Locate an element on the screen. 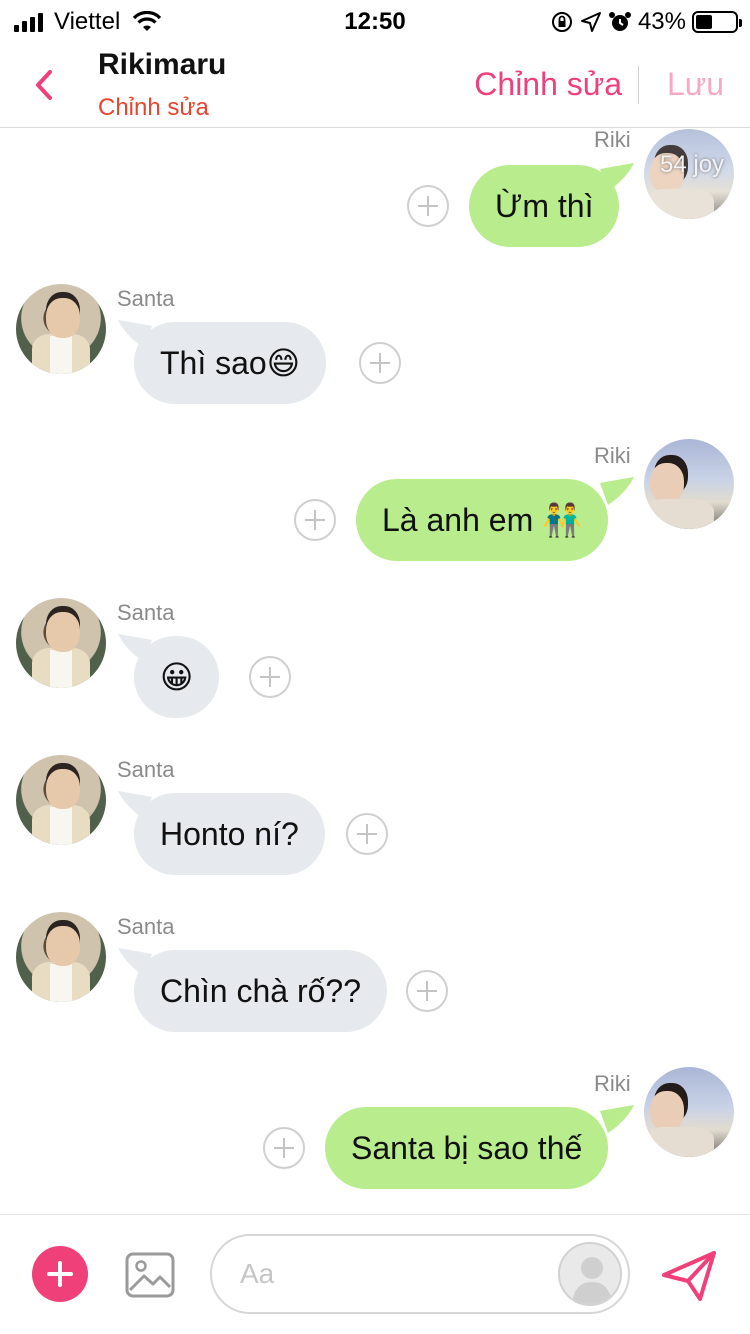  save-button: Lưu is located at coordinates (695, 84).